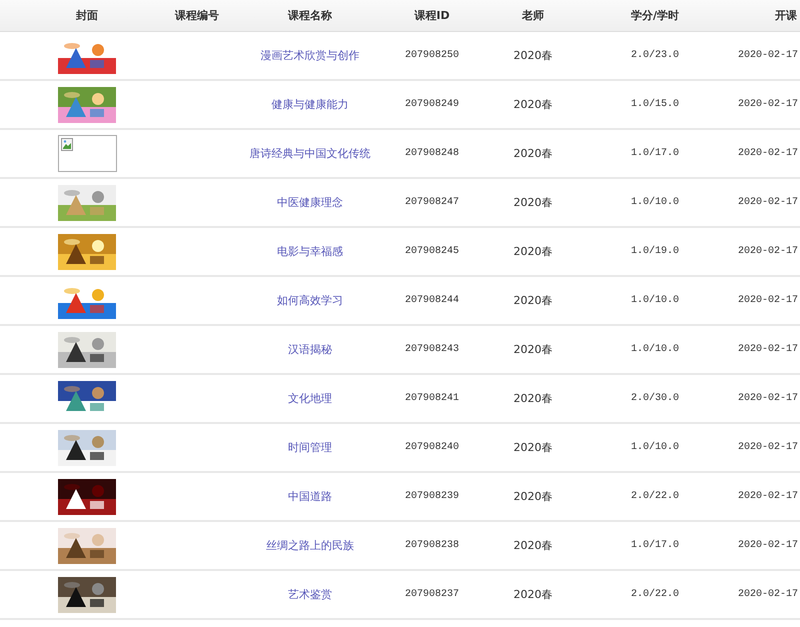 The width and height of the screenshot is (800, 627). What do you see at coordinates (432, 398) in the screenshot?
I see `course-id: 207908241` at bounding box center [432, 398].